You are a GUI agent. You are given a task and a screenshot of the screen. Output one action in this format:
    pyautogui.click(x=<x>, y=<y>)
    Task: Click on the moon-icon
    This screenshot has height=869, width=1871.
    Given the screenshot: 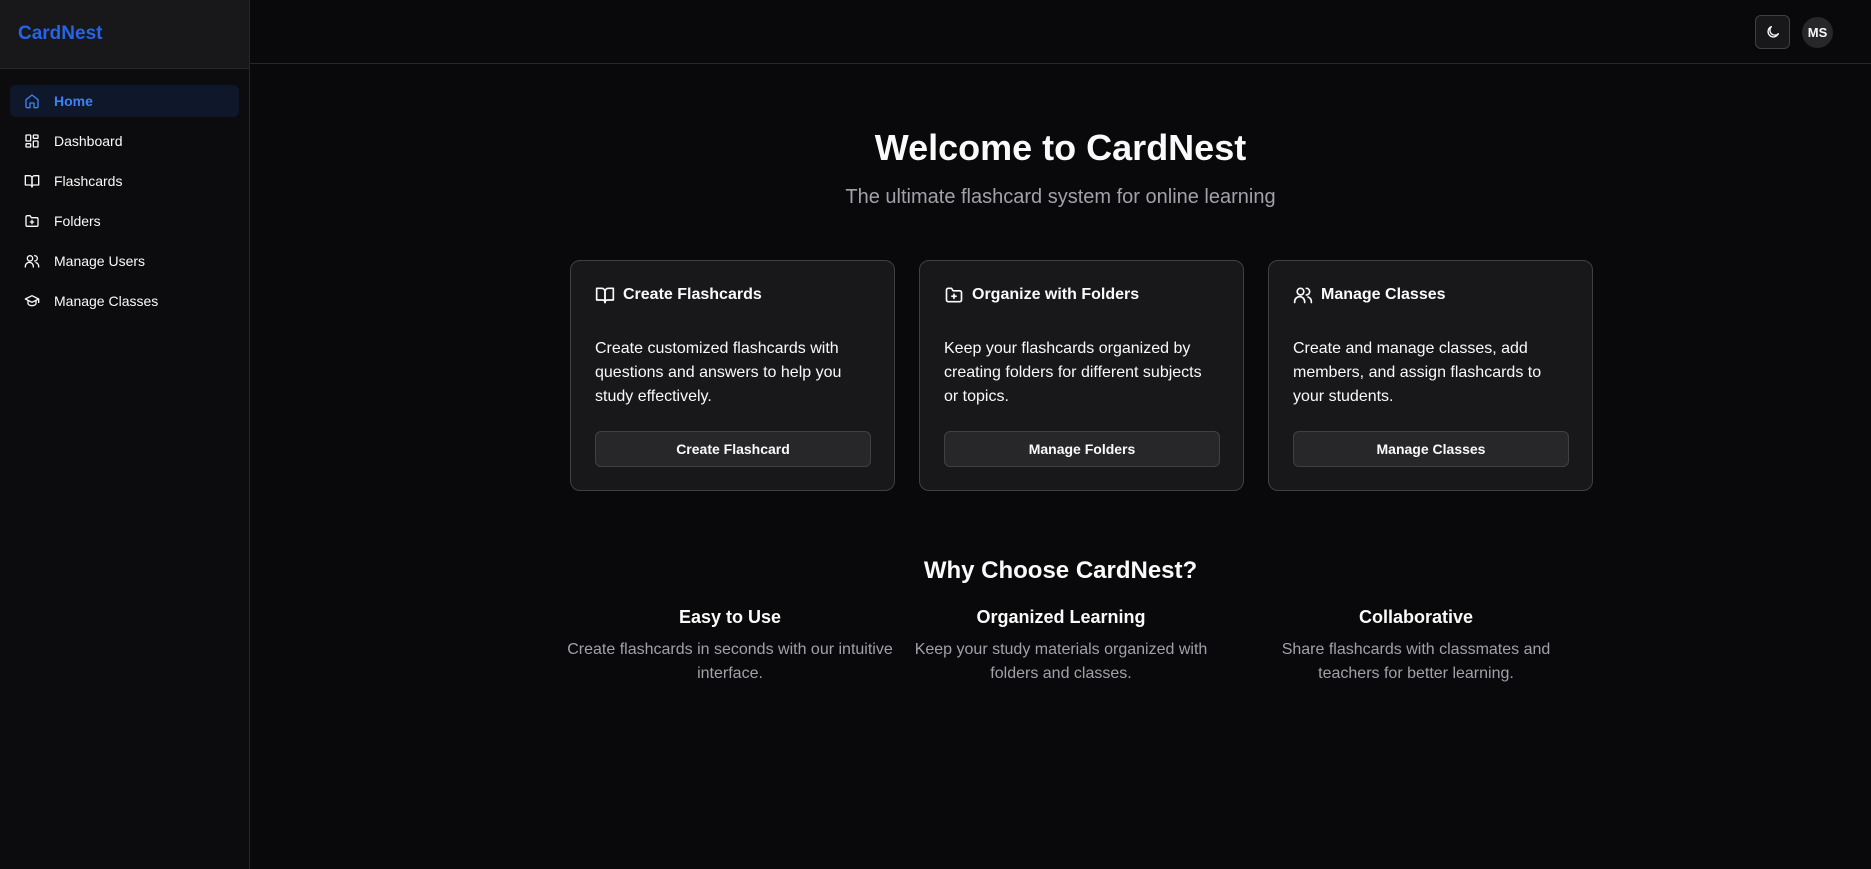 What is the action you would take?
    pyautogui.click(x=1773, y=32)
    